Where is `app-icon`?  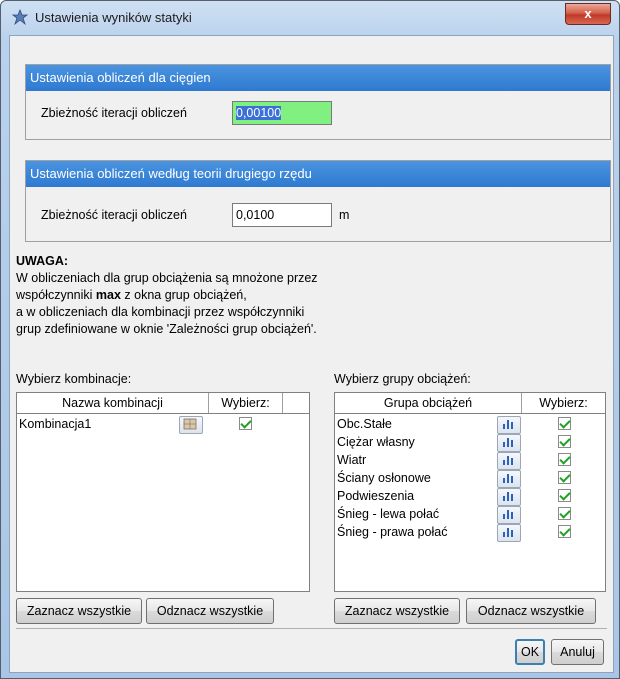
app-icon is located at coordinates (20, 17).